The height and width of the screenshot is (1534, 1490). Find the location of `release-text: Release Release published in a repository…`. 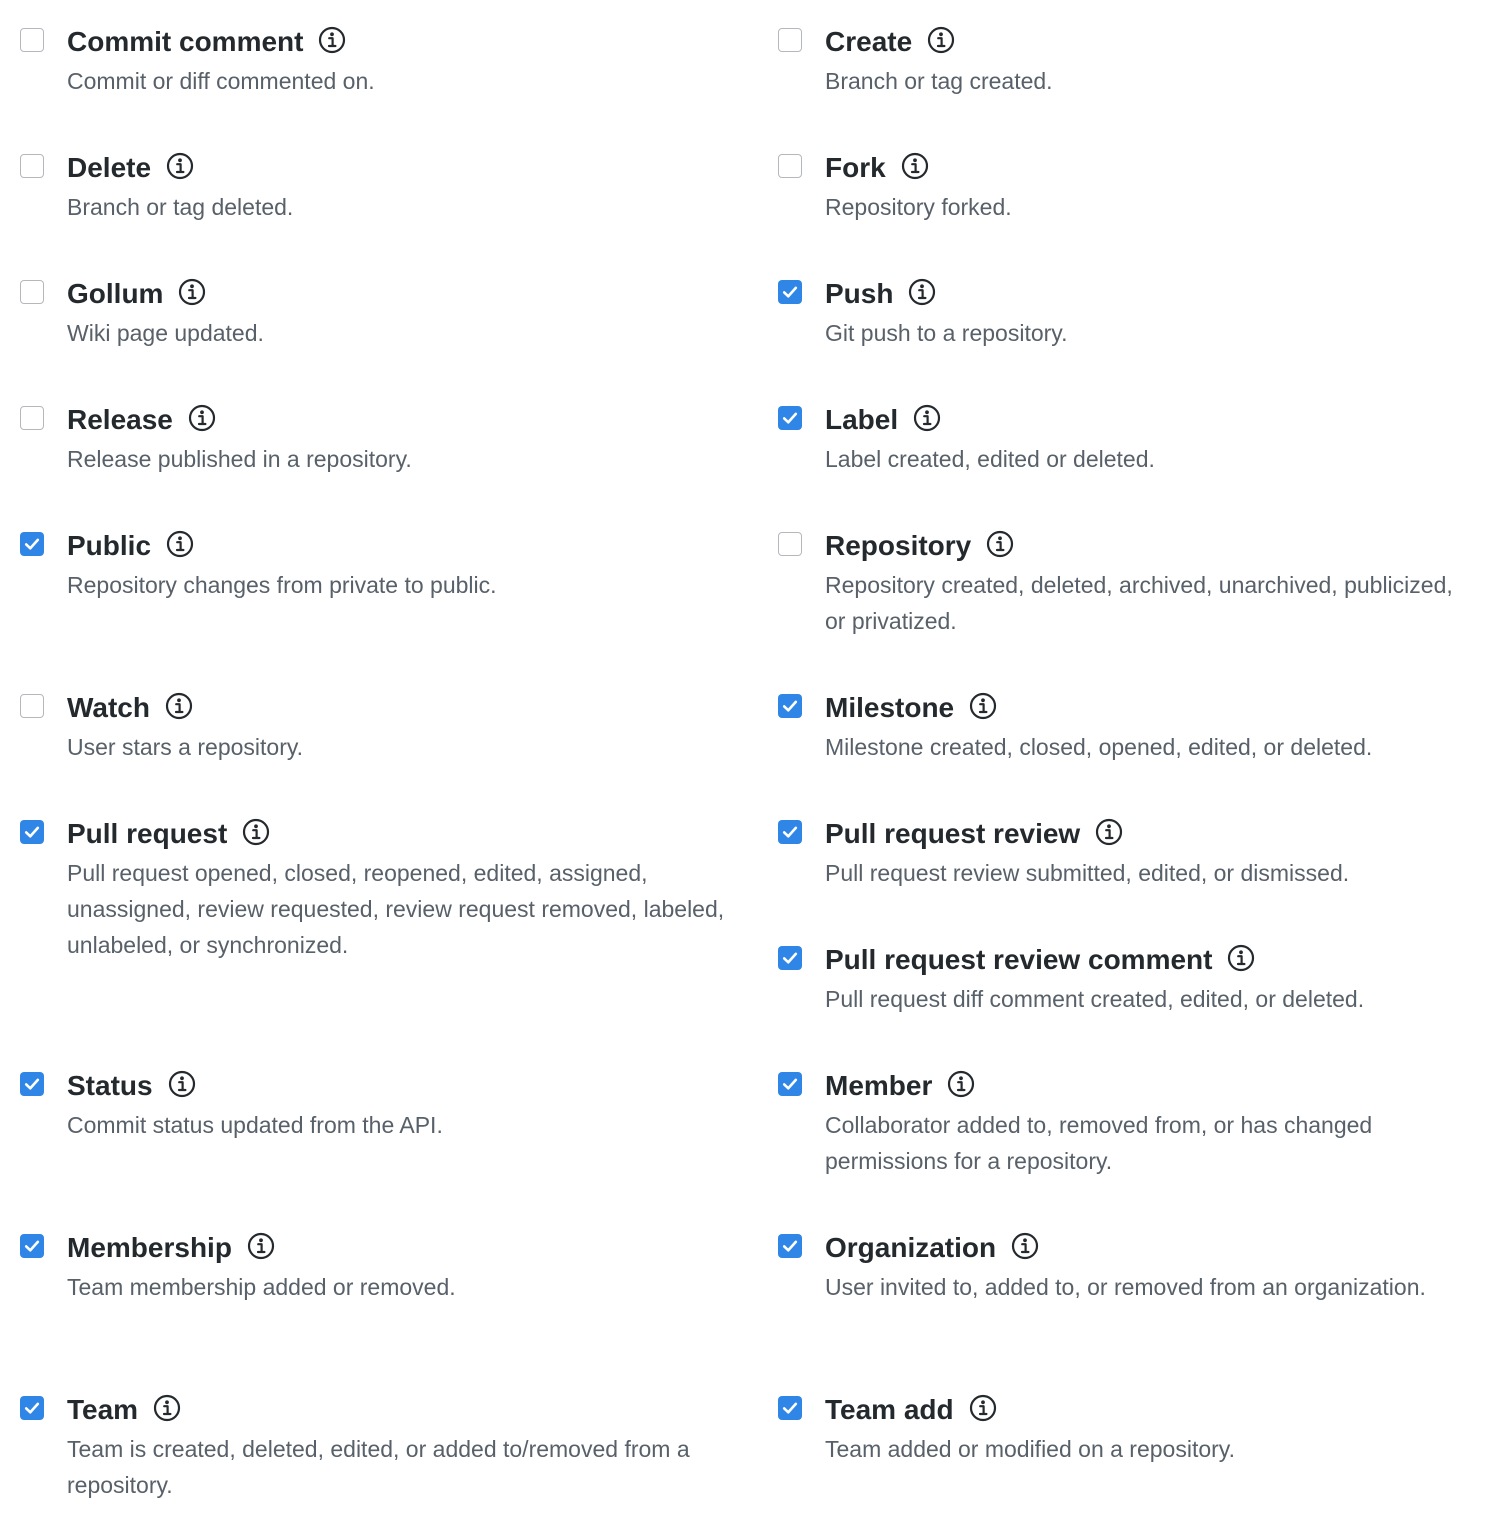

release-text: Release Release published in a repository… is located at coordinates (403, 441).